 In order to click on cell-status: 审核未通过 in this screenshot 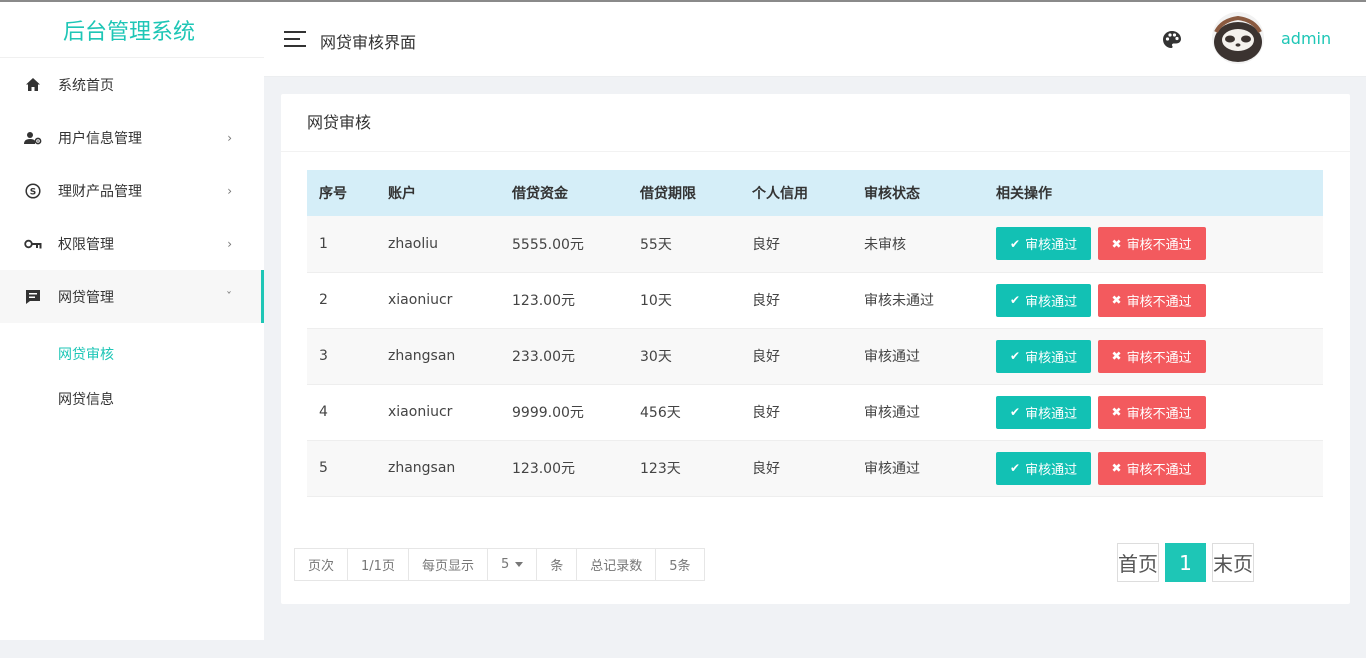, I will do `click(918, 300)`.